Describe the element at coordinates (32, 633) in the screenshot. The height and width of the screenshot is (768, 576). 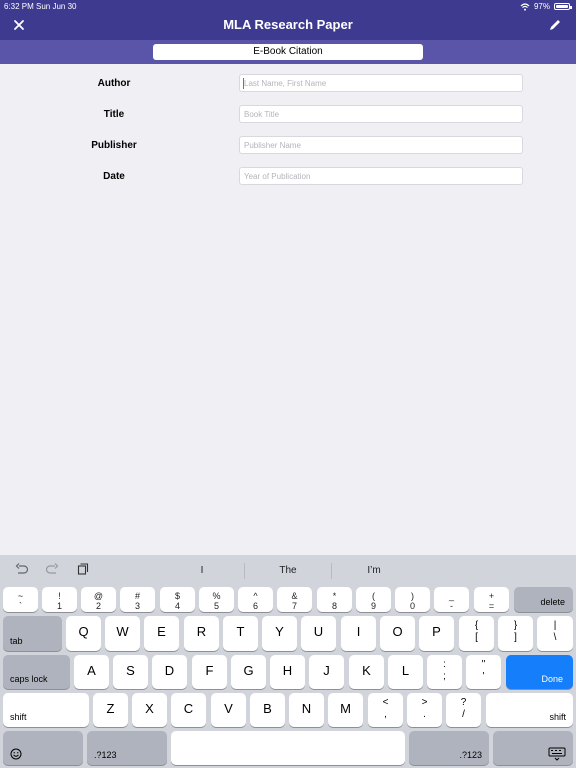
I see `tab-key: tab` at that location.